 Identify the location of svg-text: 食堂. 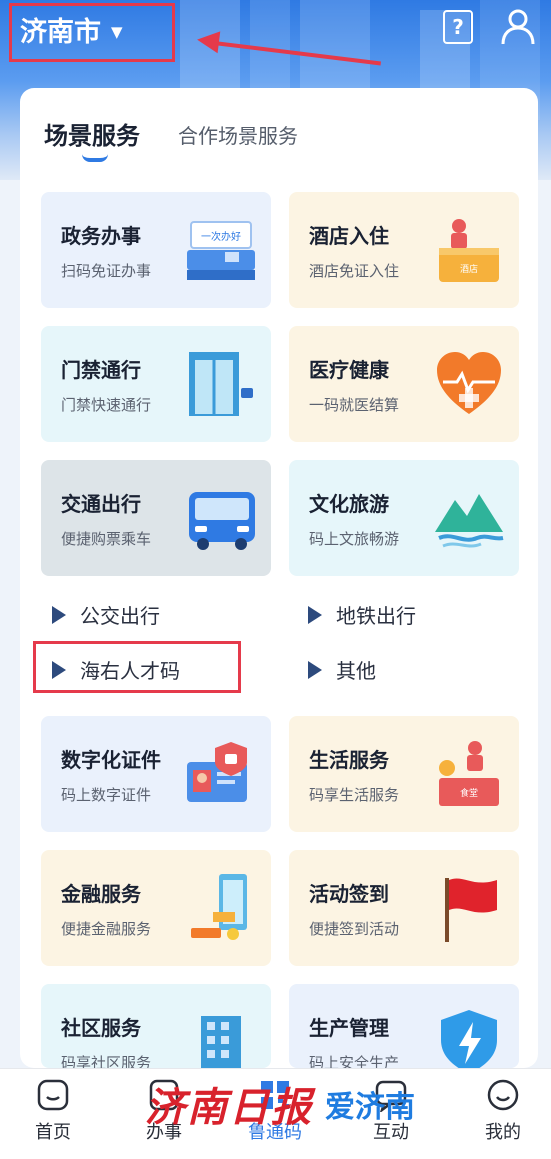
(469, 793).